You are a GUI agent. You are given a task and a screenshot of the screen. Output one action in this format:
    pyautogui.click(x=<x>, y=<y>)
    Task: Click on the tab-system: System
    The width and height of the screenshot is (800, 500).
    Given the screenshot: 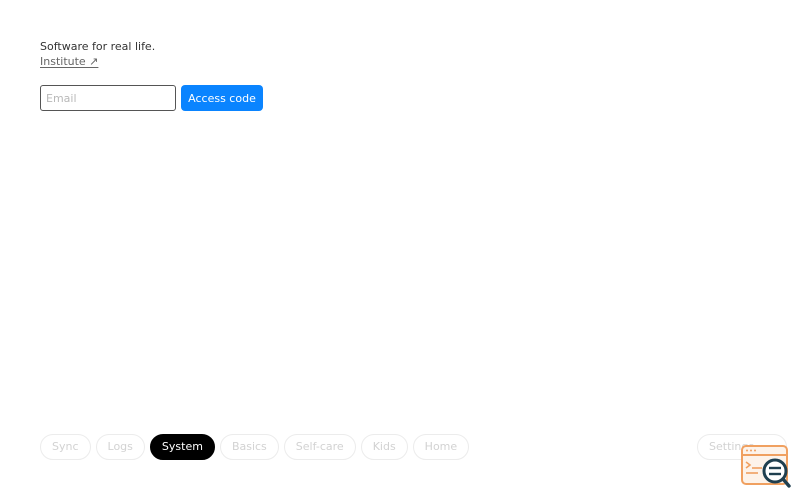 What is the action you would take?
    pyautogui.click(x=182, y=447)
    